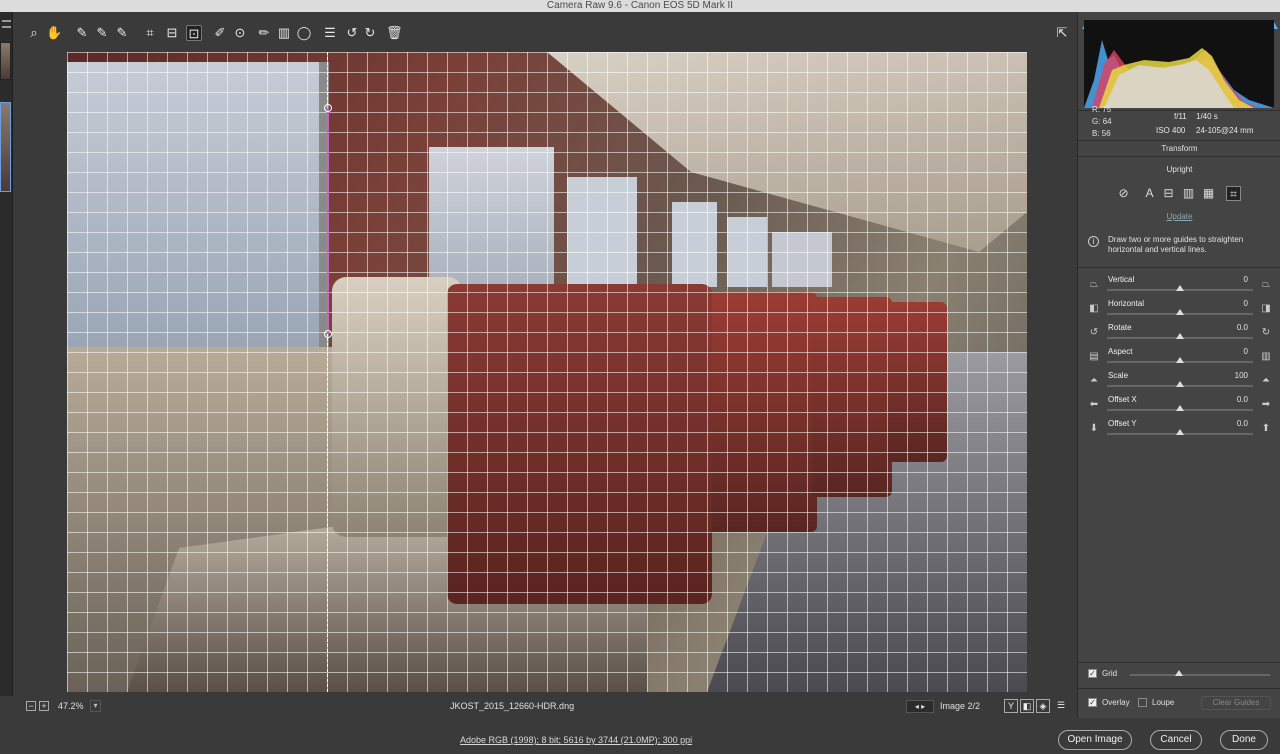  I want to click on active-guide-segment, so click(328, 221).